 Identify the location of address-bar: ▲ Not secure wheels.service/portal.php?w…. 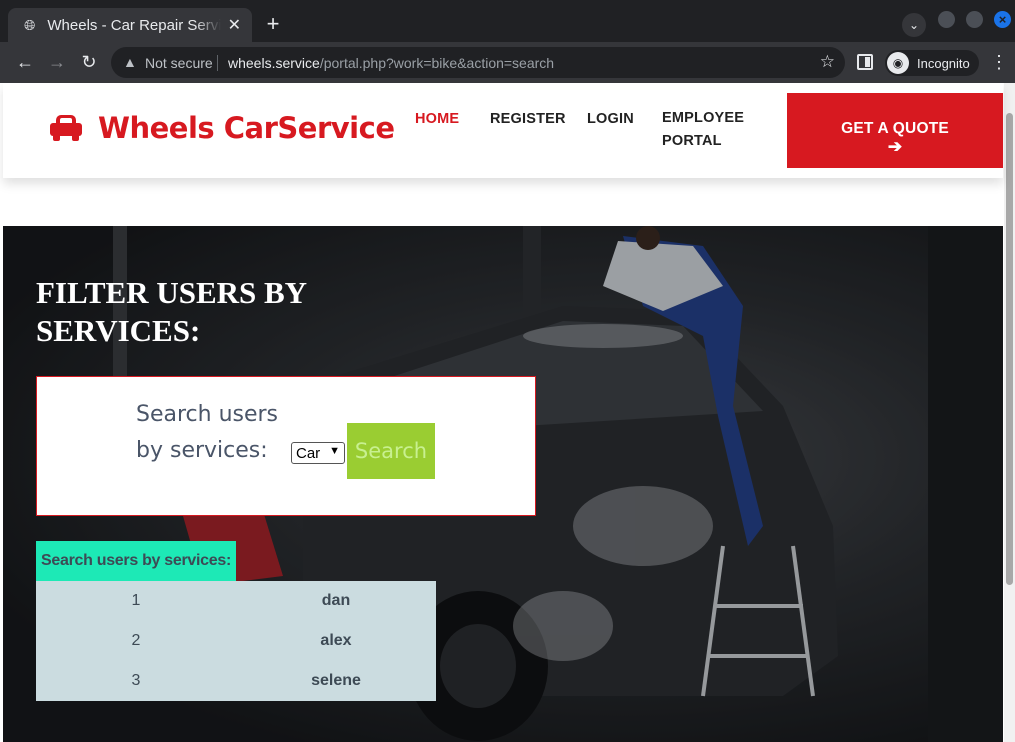
(478, 62).